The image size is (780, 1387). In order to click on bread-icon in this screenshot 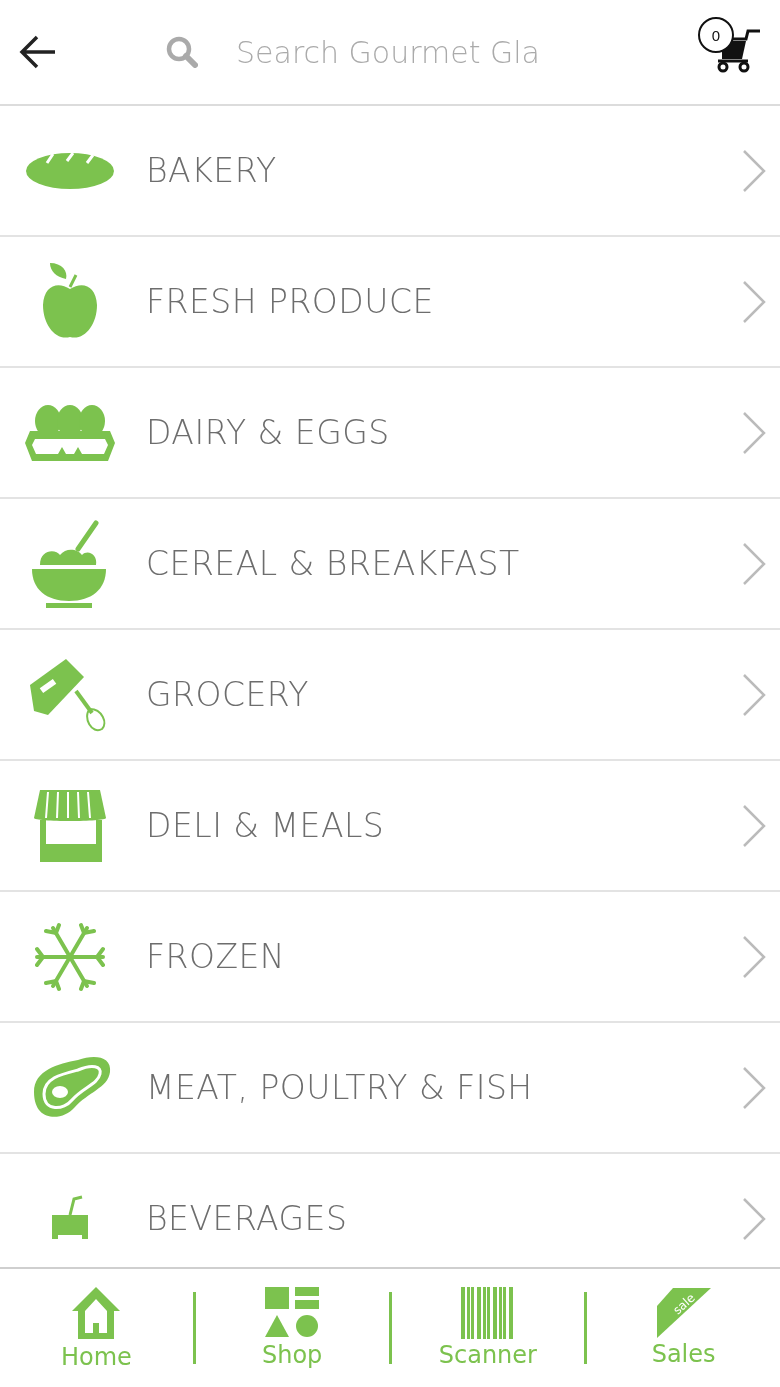, I will do `click(70, 170)`.